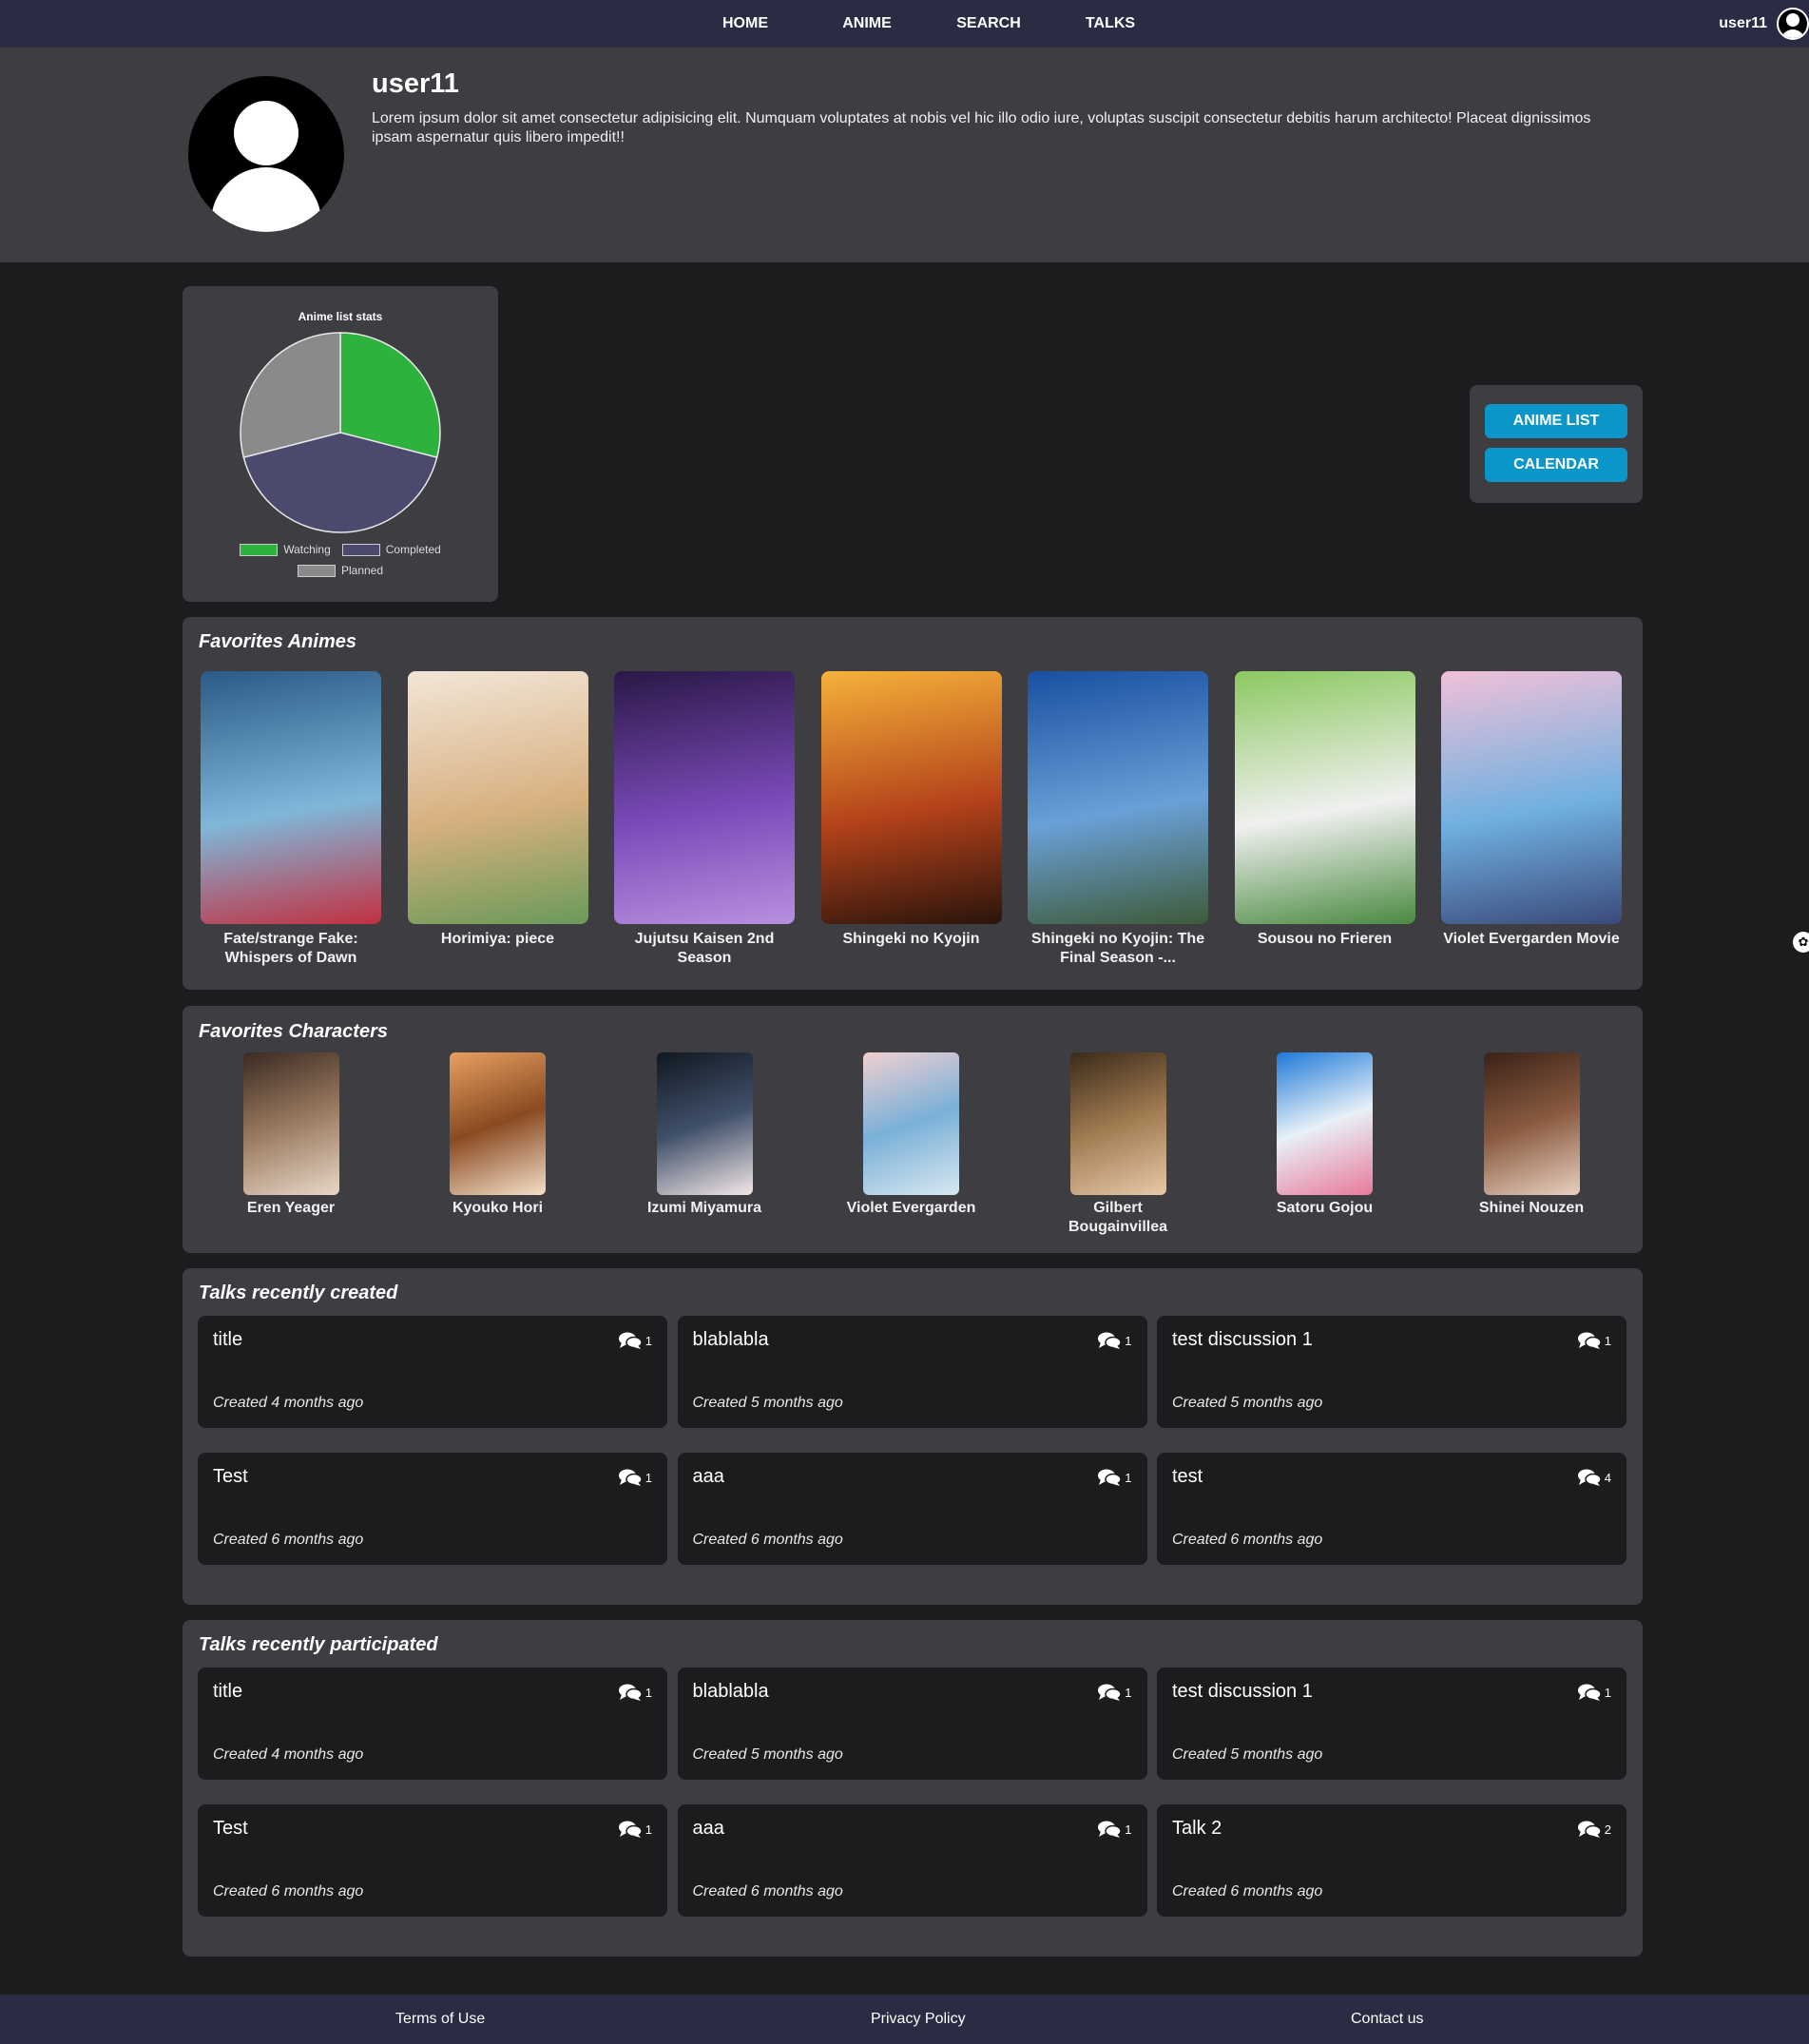  What do you see at coordinates (498, 1208) in the screenshot?
I see `character-name: Kyouko Hori` at bounding box center [498, 1208].